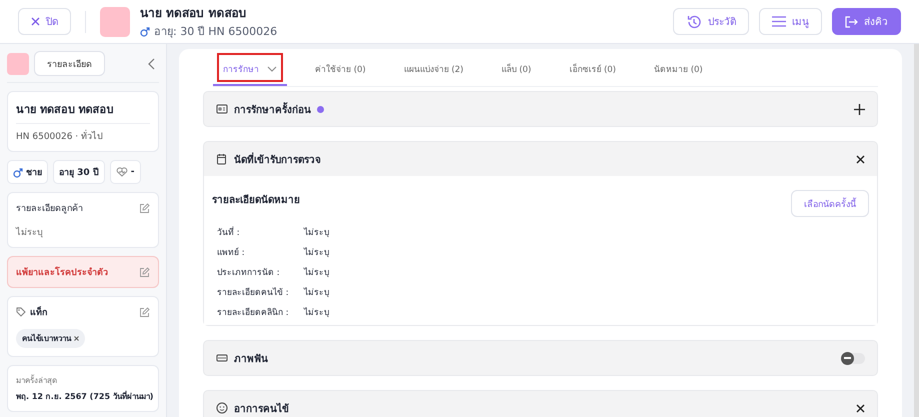 The height and width of the screenshot is (417, 919). I want to click on remove-icon, so click(76, 338).